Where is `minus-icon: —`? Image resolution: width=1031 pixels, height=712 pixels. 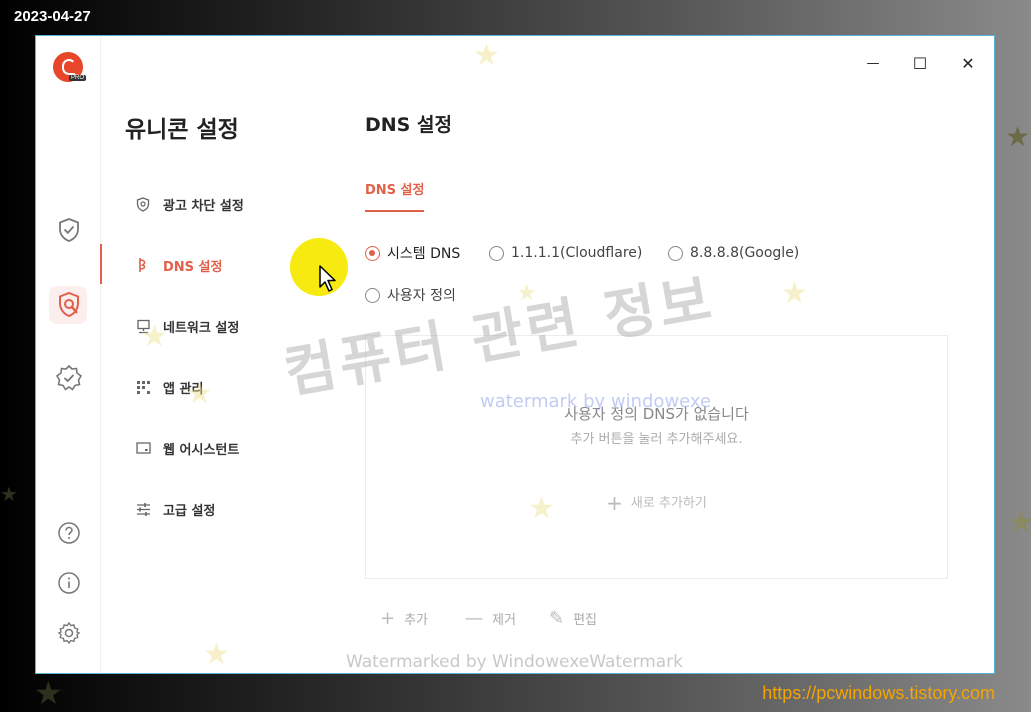 minus-icon: — is located at coordinates (474, 618).